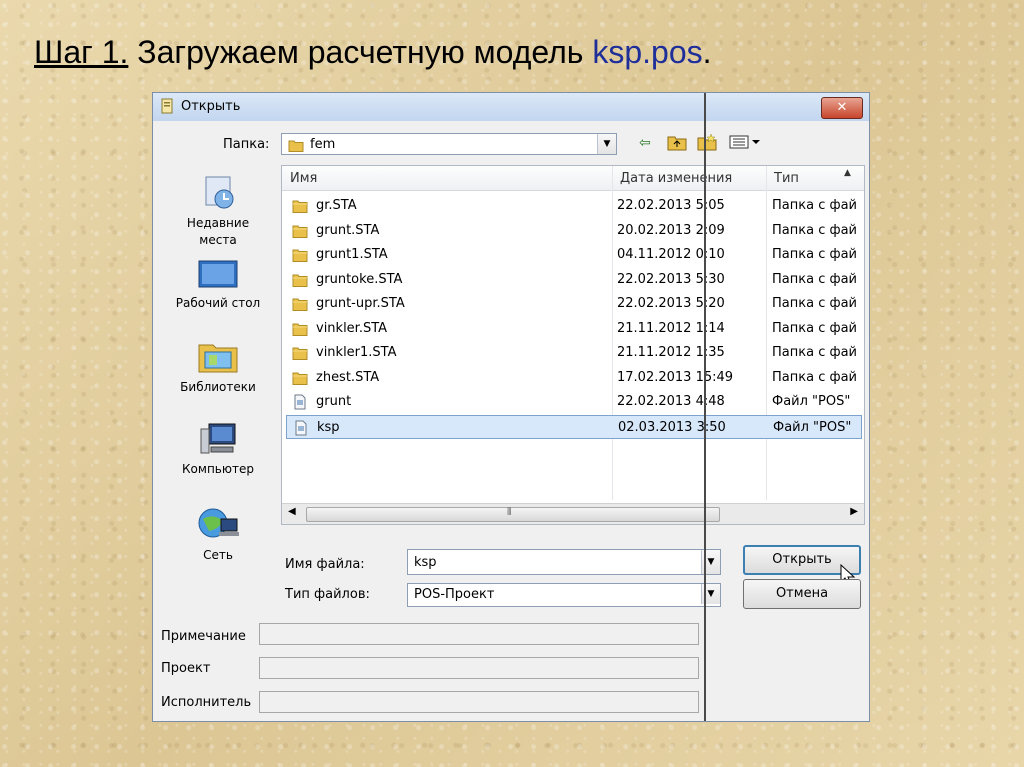 This screenshot has width=1024, height=767. Describe the element at coordinates (671, 254) in the screenshot. I see `file-date: 04.11.2012 0:10` at that location.